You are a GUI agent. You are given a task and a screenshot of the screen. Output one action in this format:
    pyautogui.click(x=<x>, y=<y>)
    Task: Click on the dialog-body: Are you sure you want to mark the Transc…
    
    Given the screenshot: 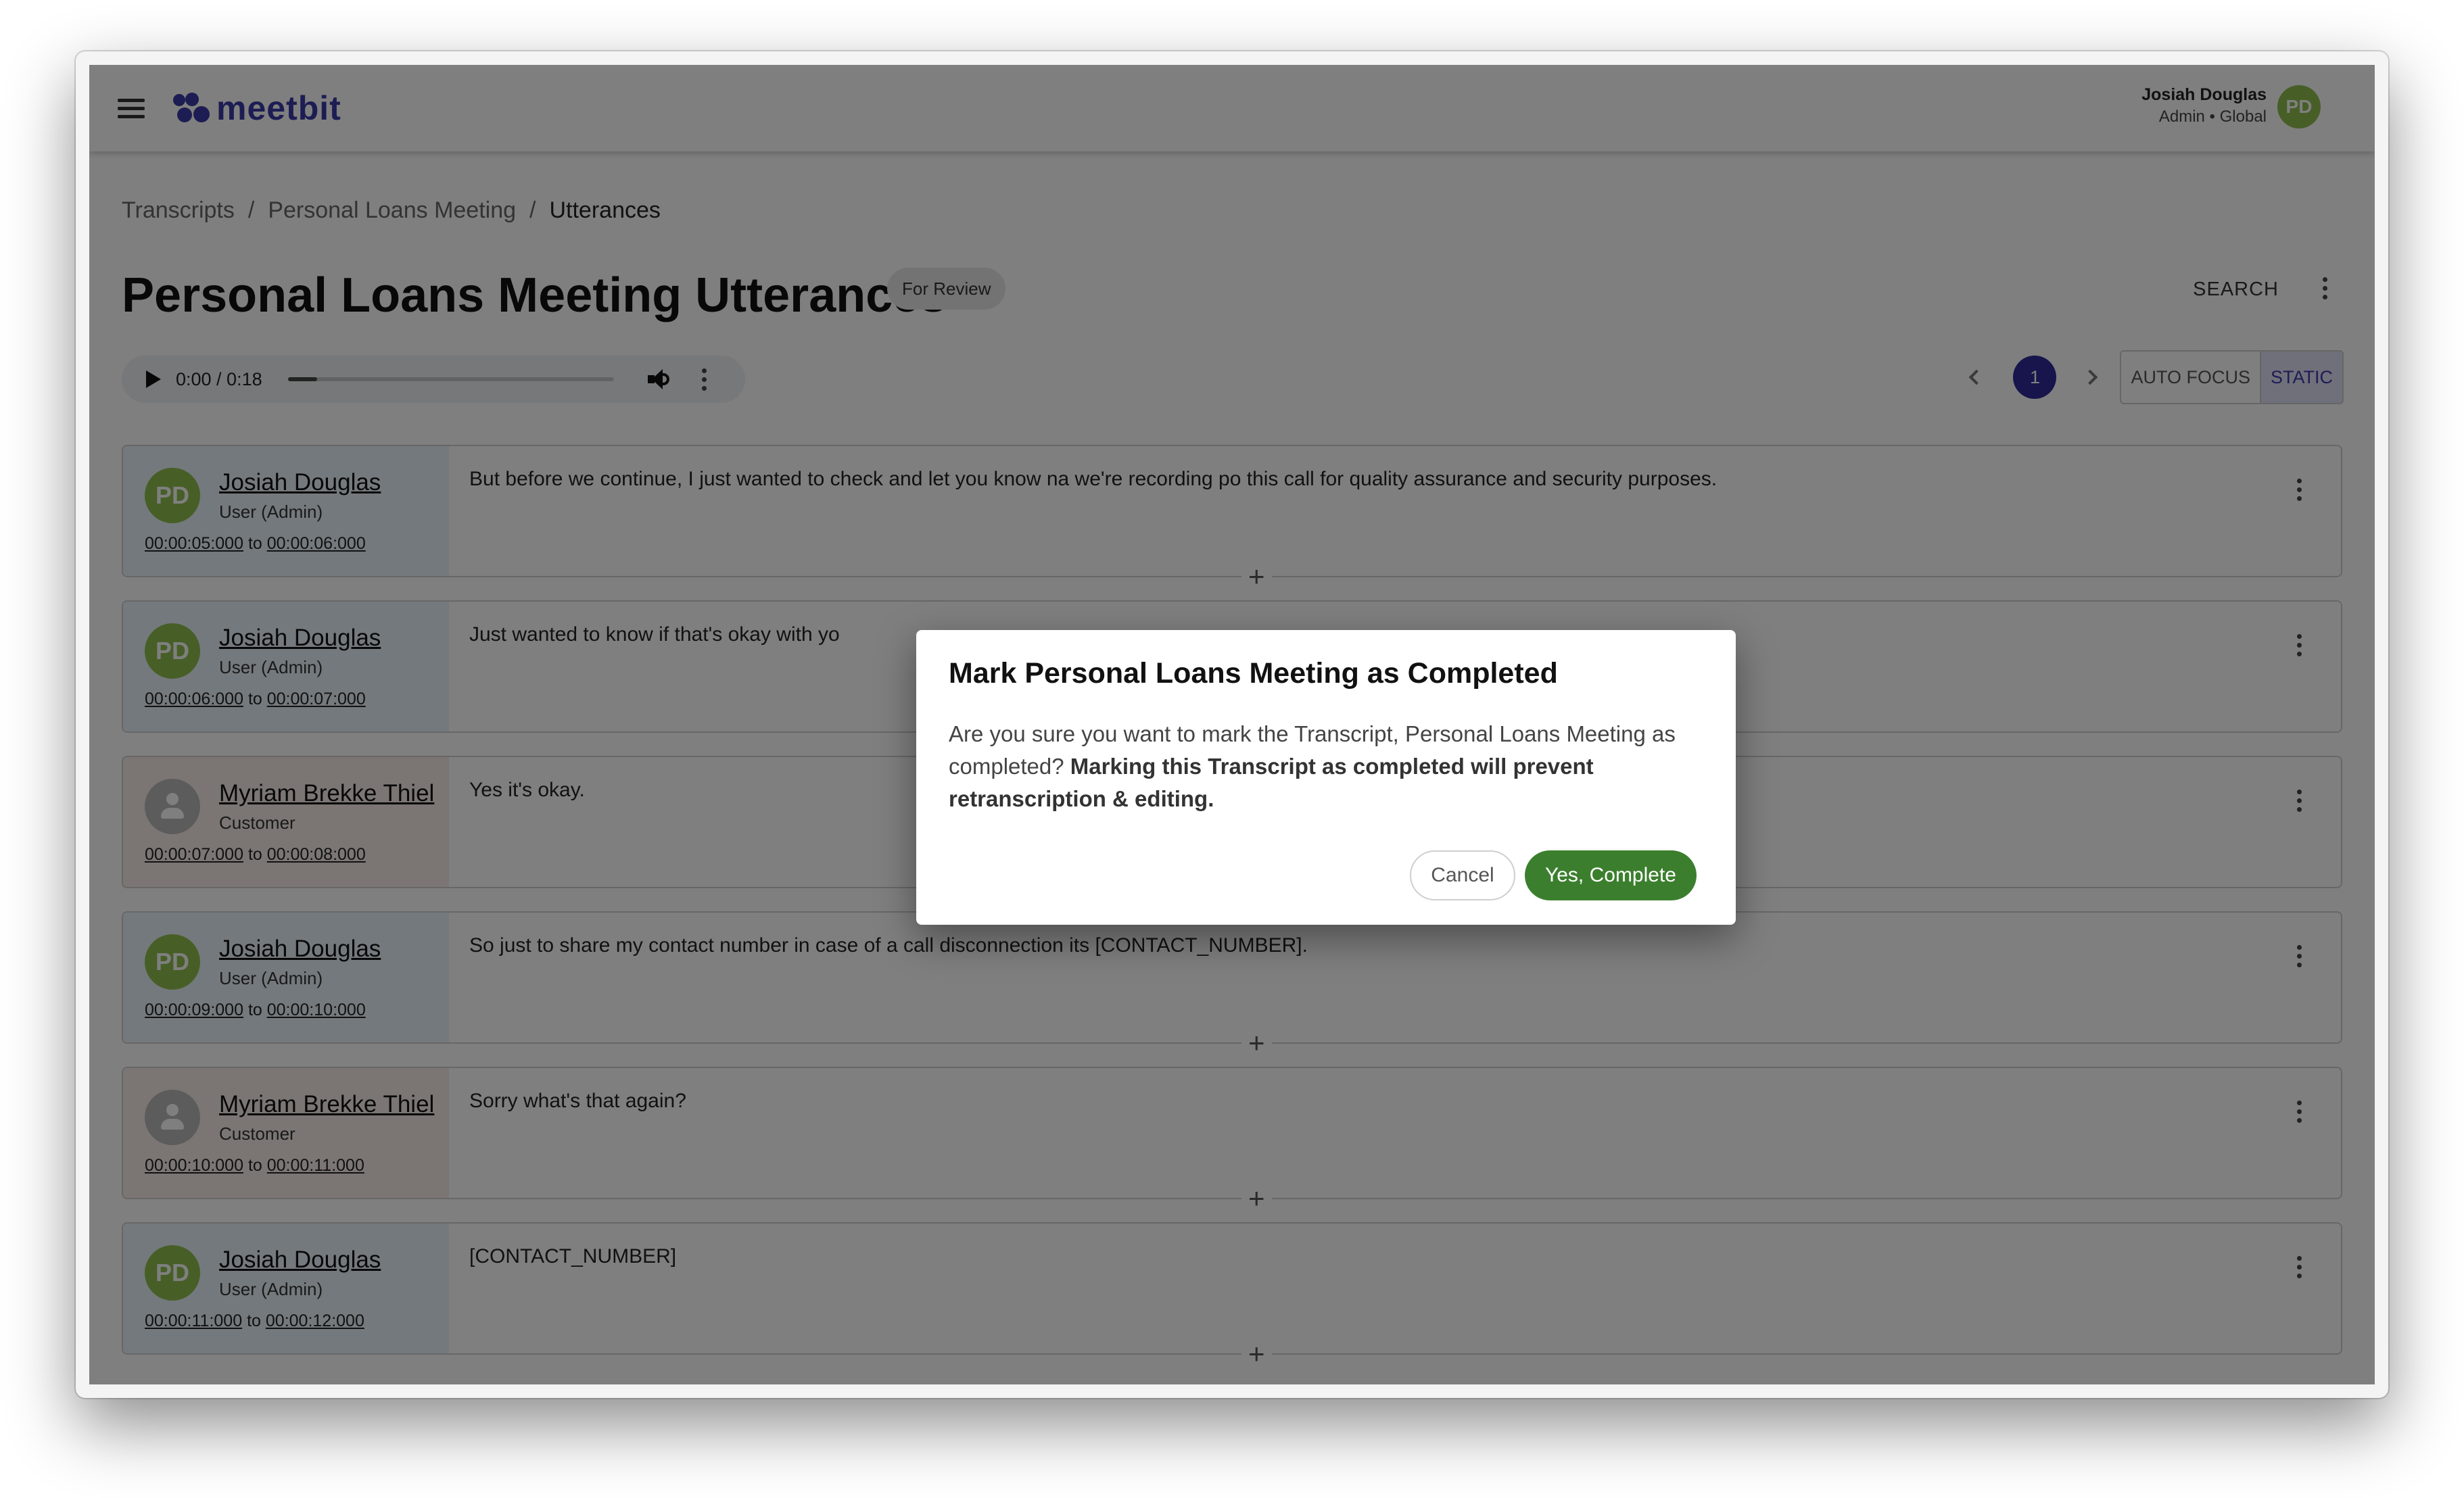 What is the action you would take?
    pyautogui.click(x=1327, y=766)
    